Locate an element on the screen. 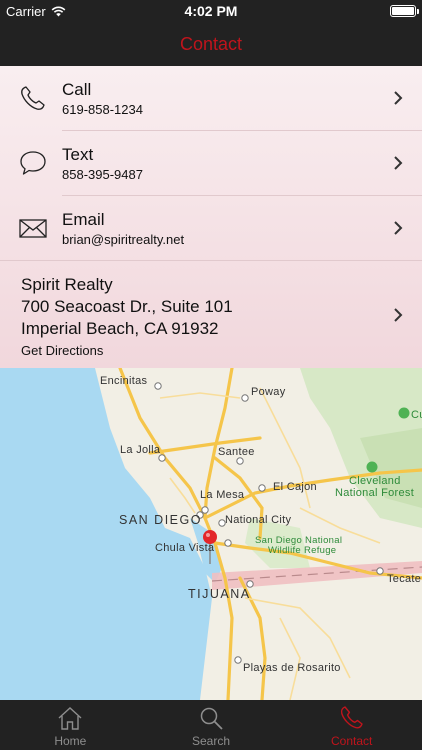 The height and width of the screenshot is (750, 422). status-bar: Carrier 4:02 PM is located at coordinates (211, 11).